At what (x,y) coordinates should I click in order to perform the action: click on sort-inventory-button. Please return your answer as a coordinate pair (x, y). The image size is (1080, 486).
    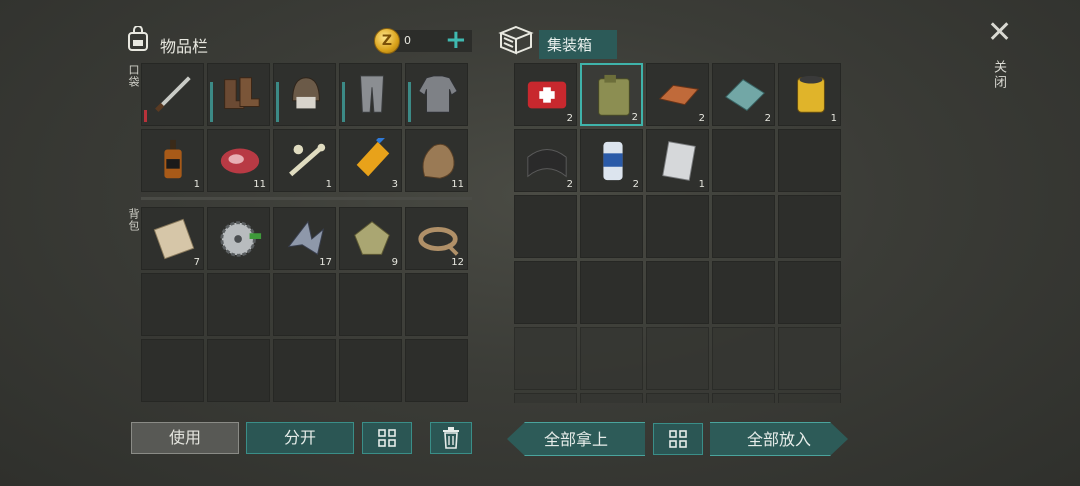
    Looking at the image, I should click on (387, 438).